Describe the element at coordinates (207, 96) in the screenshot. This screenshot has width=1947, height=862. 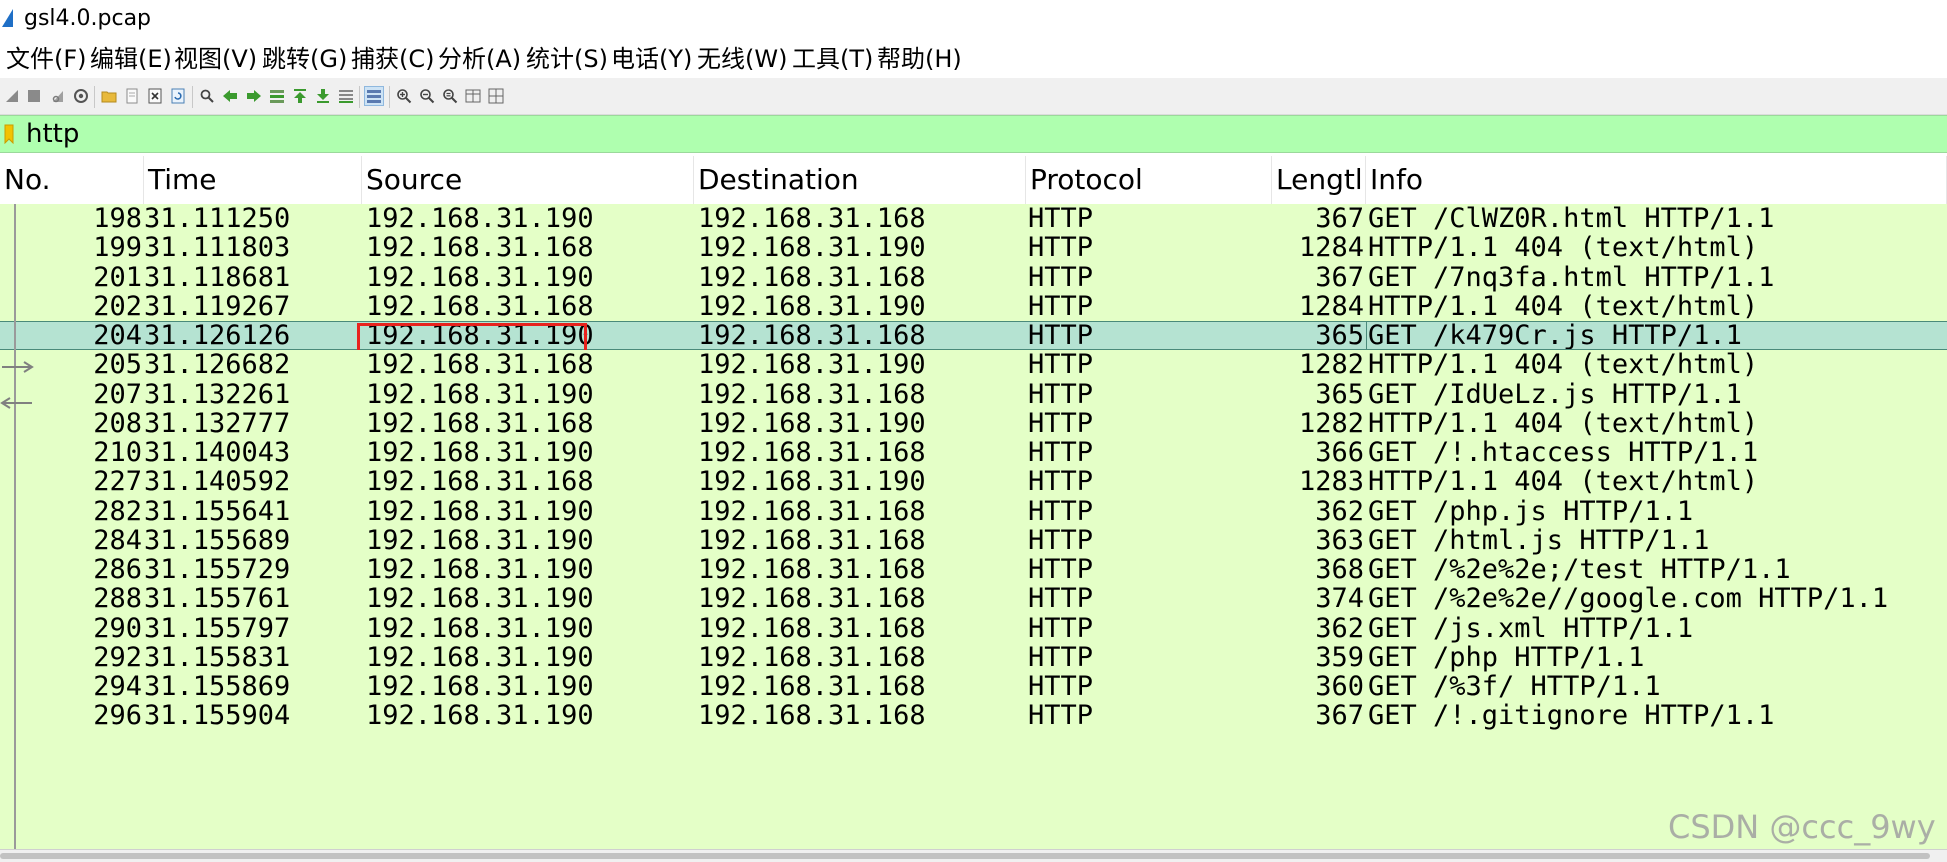
I see `find-packet-icon` at that location.